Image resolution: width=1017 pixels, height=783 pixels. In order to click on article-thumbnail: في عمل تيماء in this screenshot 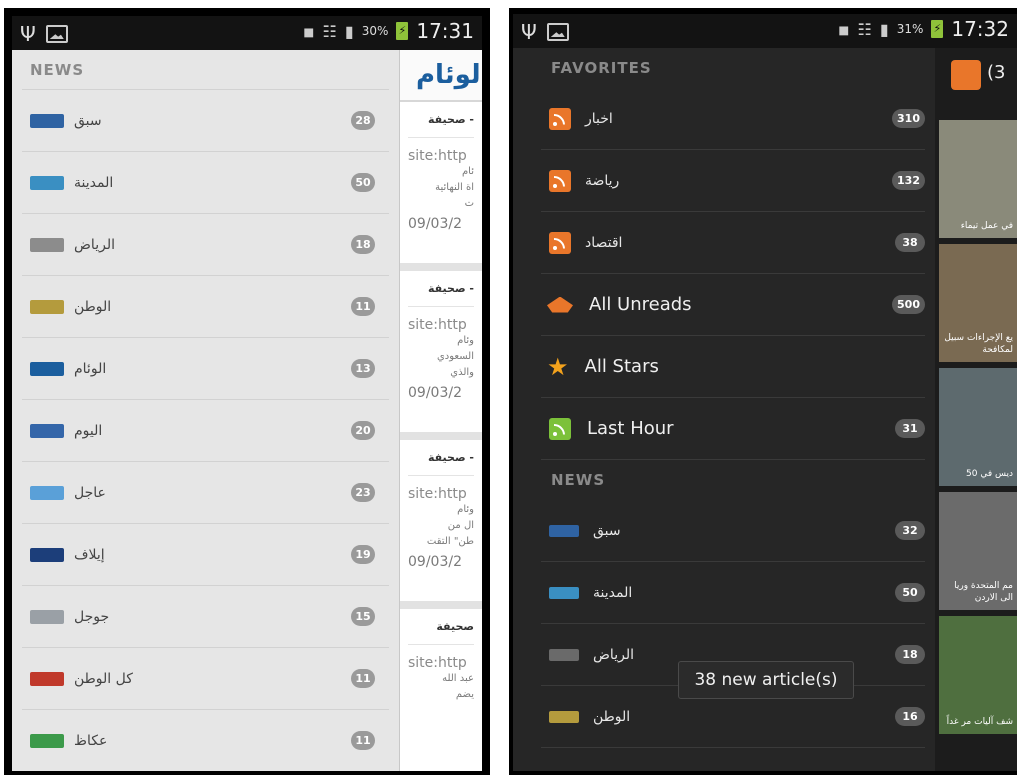, I will do `click(978, 179)`.